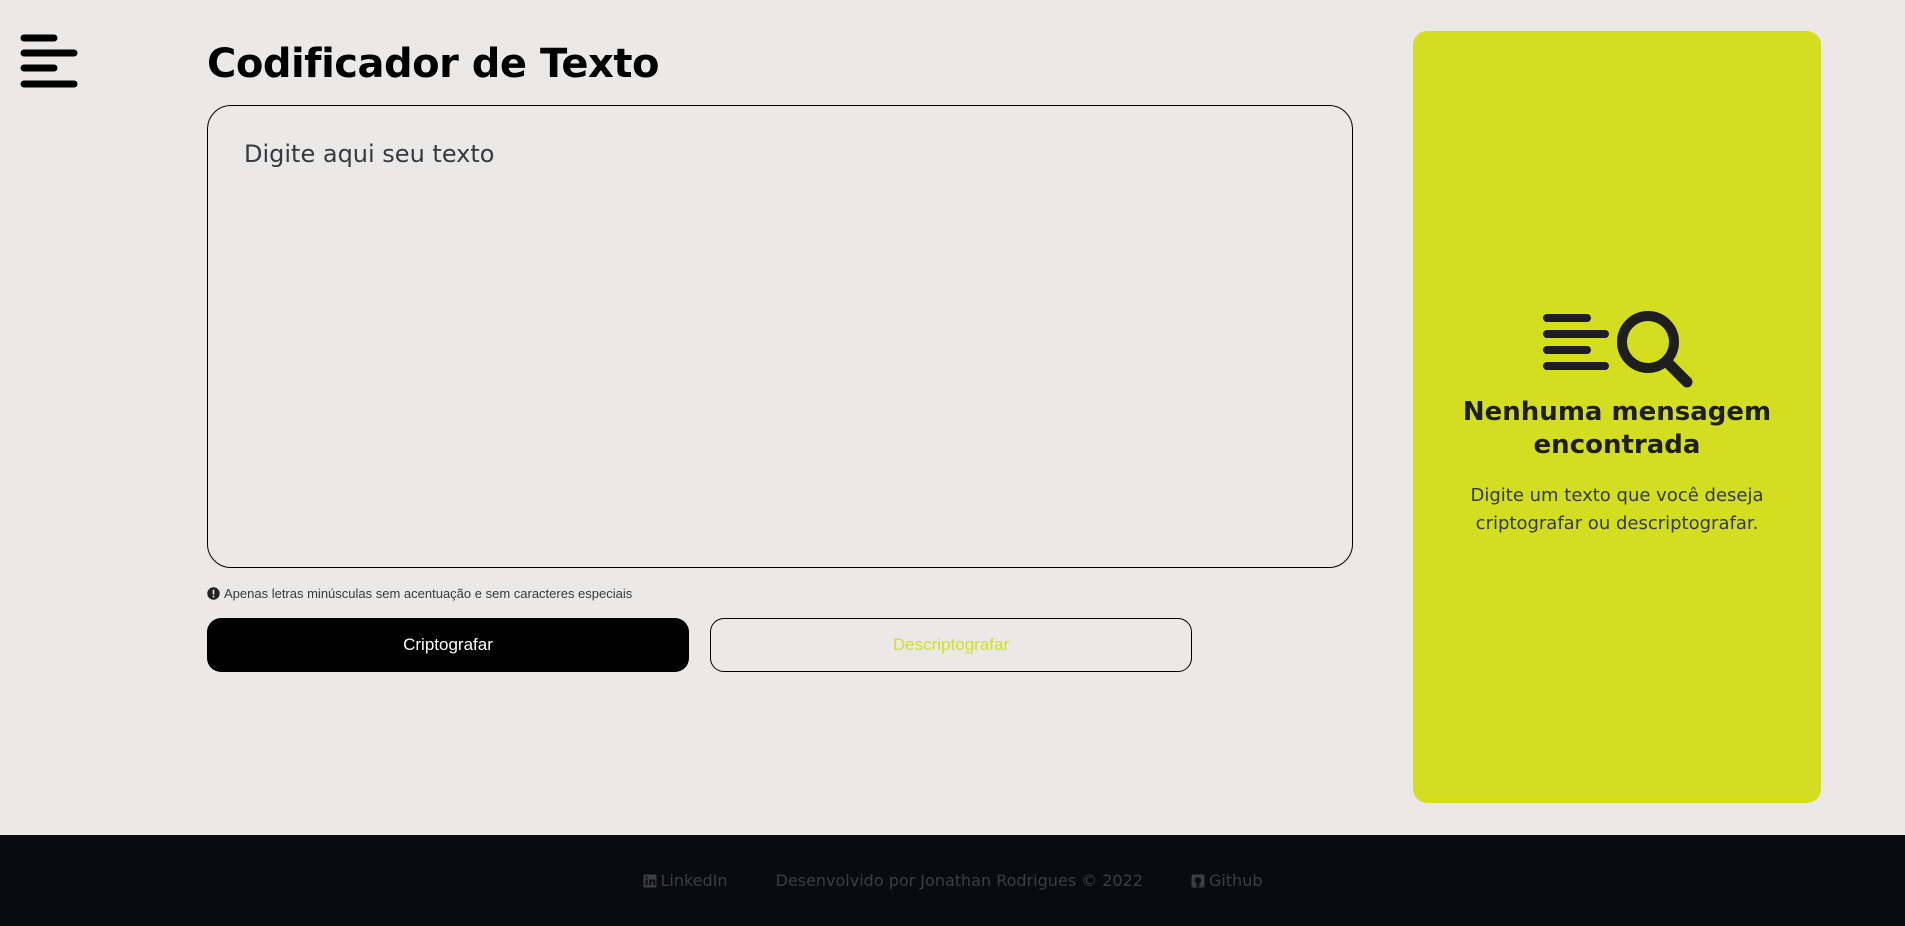 Image resolution: width=1905 pixels, height=926 pixels. I want to click on alert-circle-icon, so click(213, 593).